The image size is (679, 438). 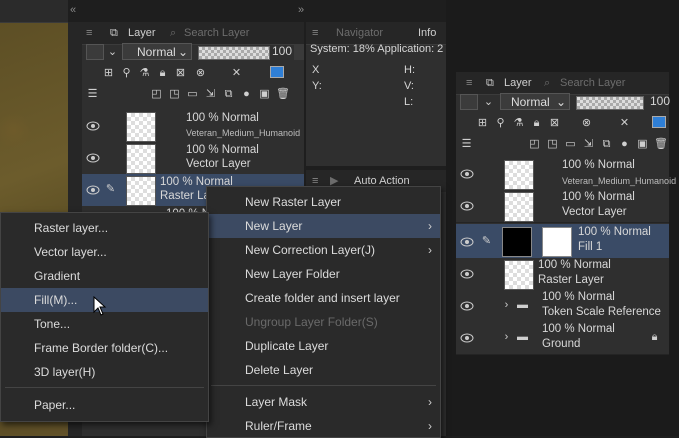 What do you see at coordinates (323, 426) in the screenshot?
I see `menu-item-ruler-frame: Ruler/Frame ›` at bounding box center [323, 426].